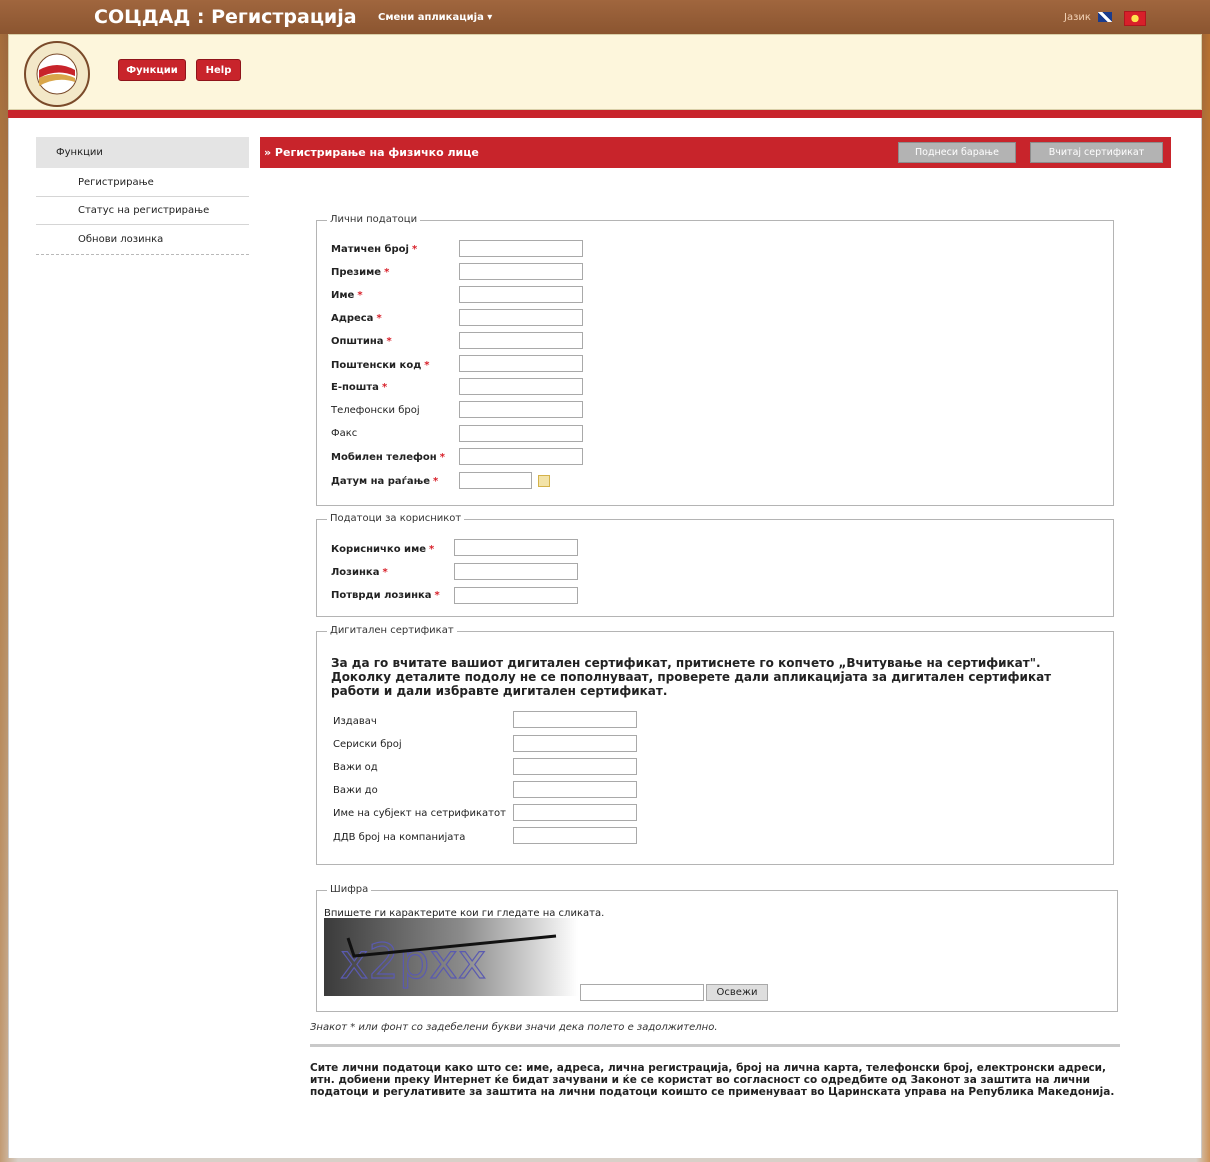  I want to click on user-data-legend: Податоци за корисникот, so click(396, 518).